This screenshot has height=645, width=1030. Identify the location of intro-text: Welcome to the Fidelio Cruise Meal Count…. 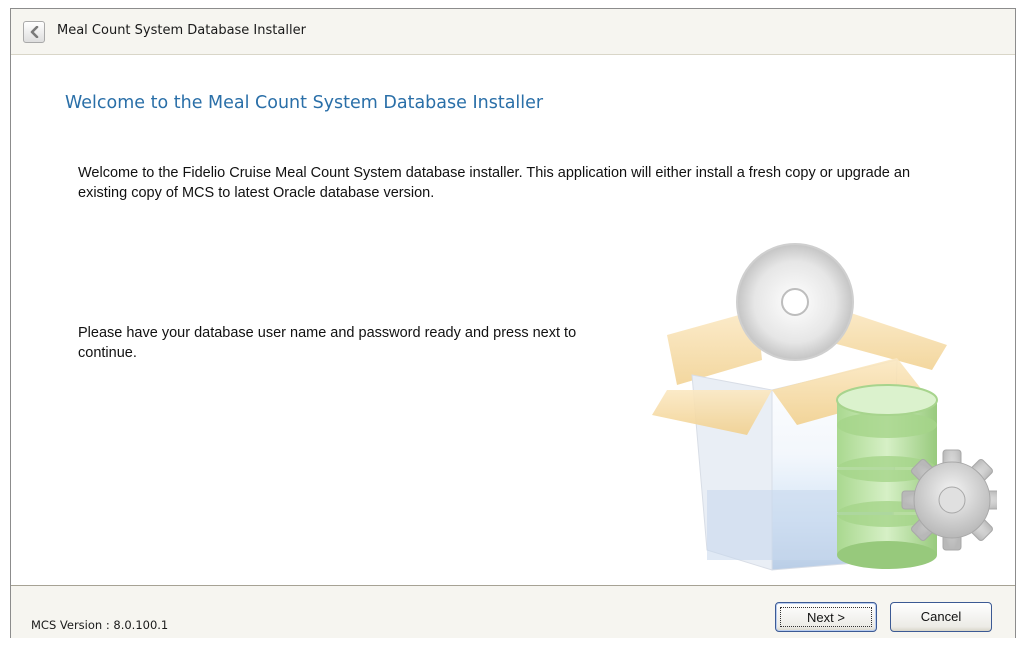
(494, 183).